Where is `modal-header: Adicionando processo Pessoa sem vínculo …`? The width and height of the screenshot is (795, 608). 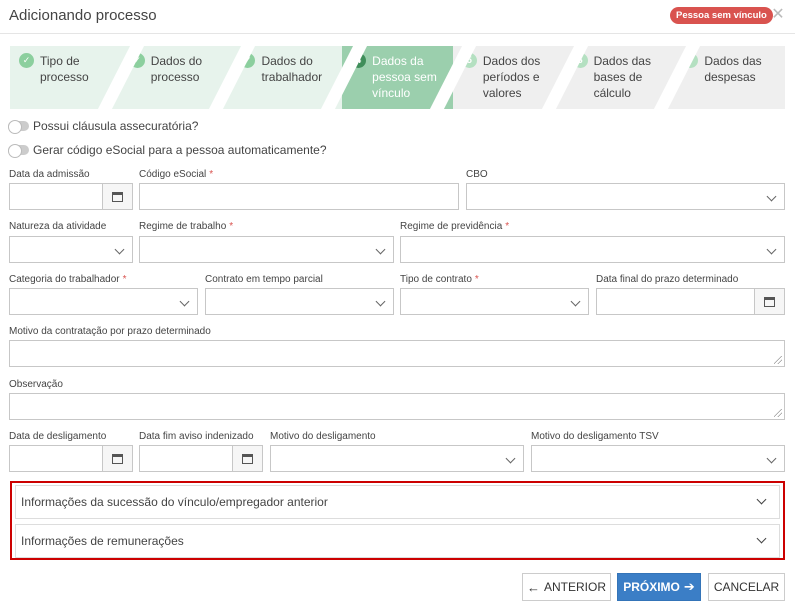 modal-header: Adicionando processo Pessoa sem vínculo … is located at coordinates (397, 16).